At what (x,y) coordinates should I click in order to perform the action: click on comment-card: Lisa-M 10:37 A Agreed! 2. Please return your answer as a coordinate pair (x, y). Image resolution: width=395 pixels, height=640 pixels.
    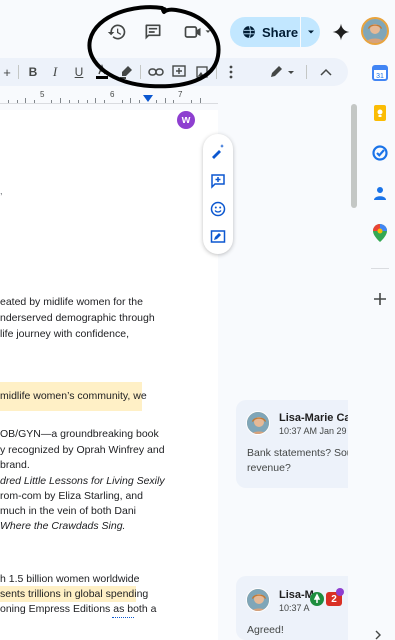
    Looking at the image, I should click on (292, 608).